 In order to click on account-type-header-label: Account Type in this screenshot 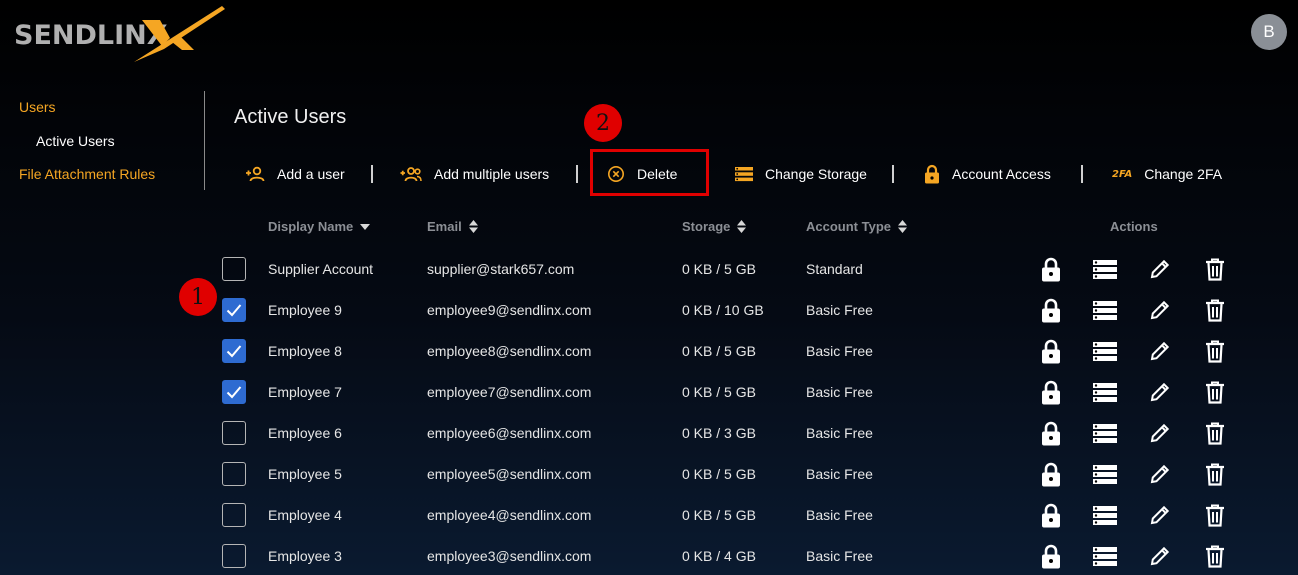, I will do `click(848, 226)`.